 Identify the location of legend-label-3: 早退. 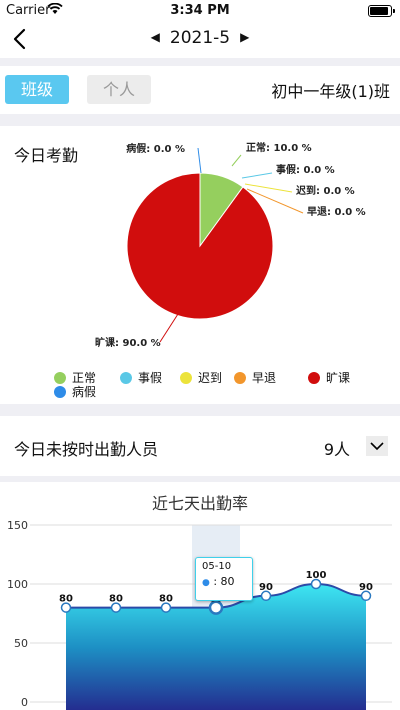
(264, 378).